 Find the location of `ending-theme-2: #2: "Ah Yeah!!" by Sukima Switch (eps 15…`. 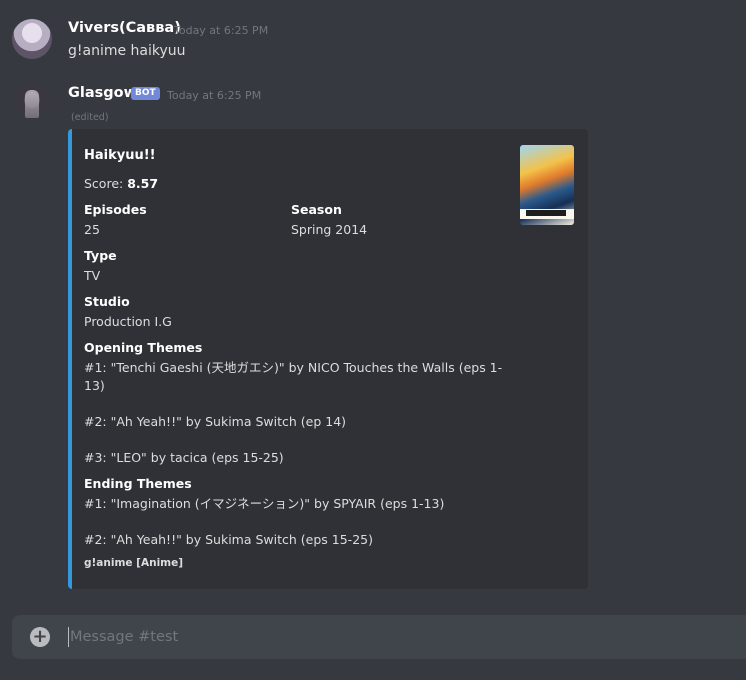

ending-theme-2: #2: "Ah Yeah!!" by Sukima Switch (eps 15… is located at coordinates (228, 539).